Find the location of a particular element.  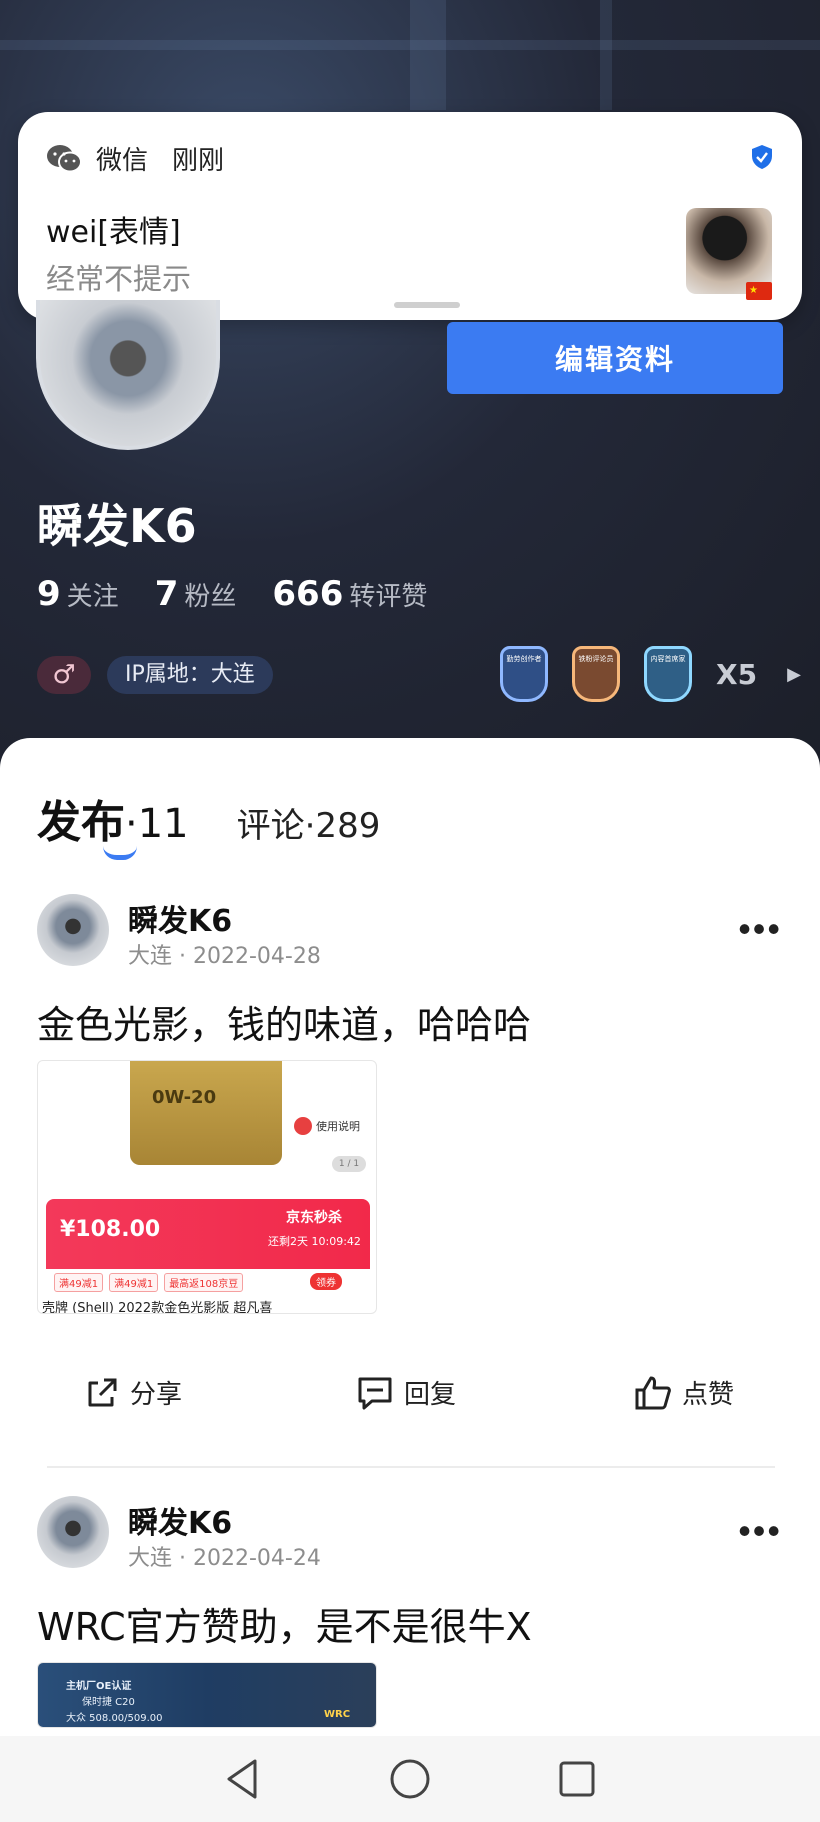

chevron-right-icon: ▶ is located at coordinates (794, 674).